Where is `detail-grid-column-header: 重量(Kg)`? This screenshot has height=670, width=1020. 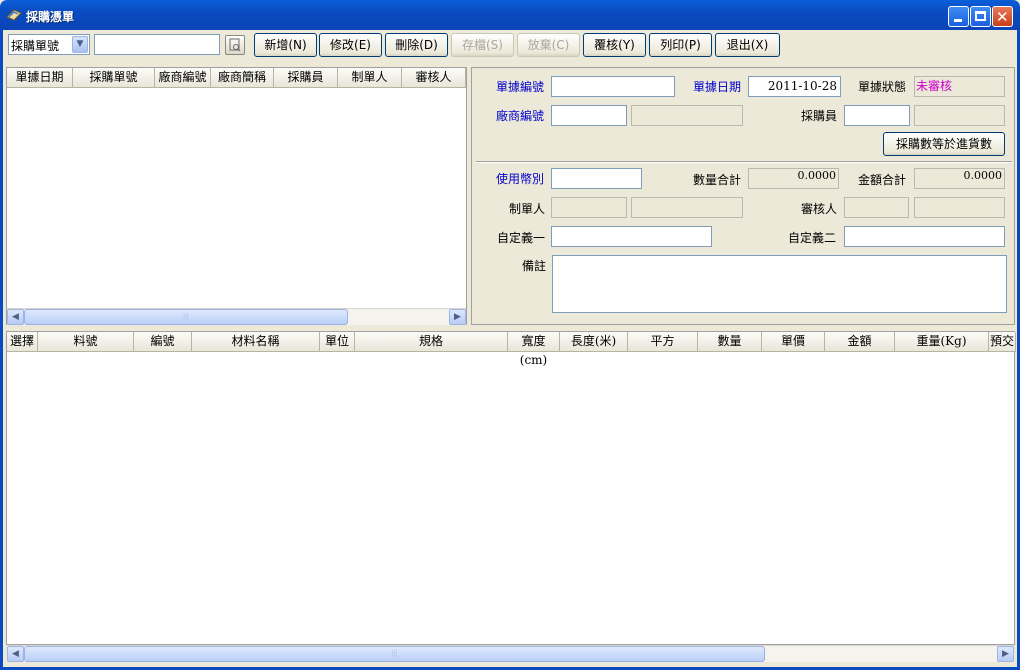 detail-grid-column-header: 重量(Kg) is located at coordinates (942, 342).